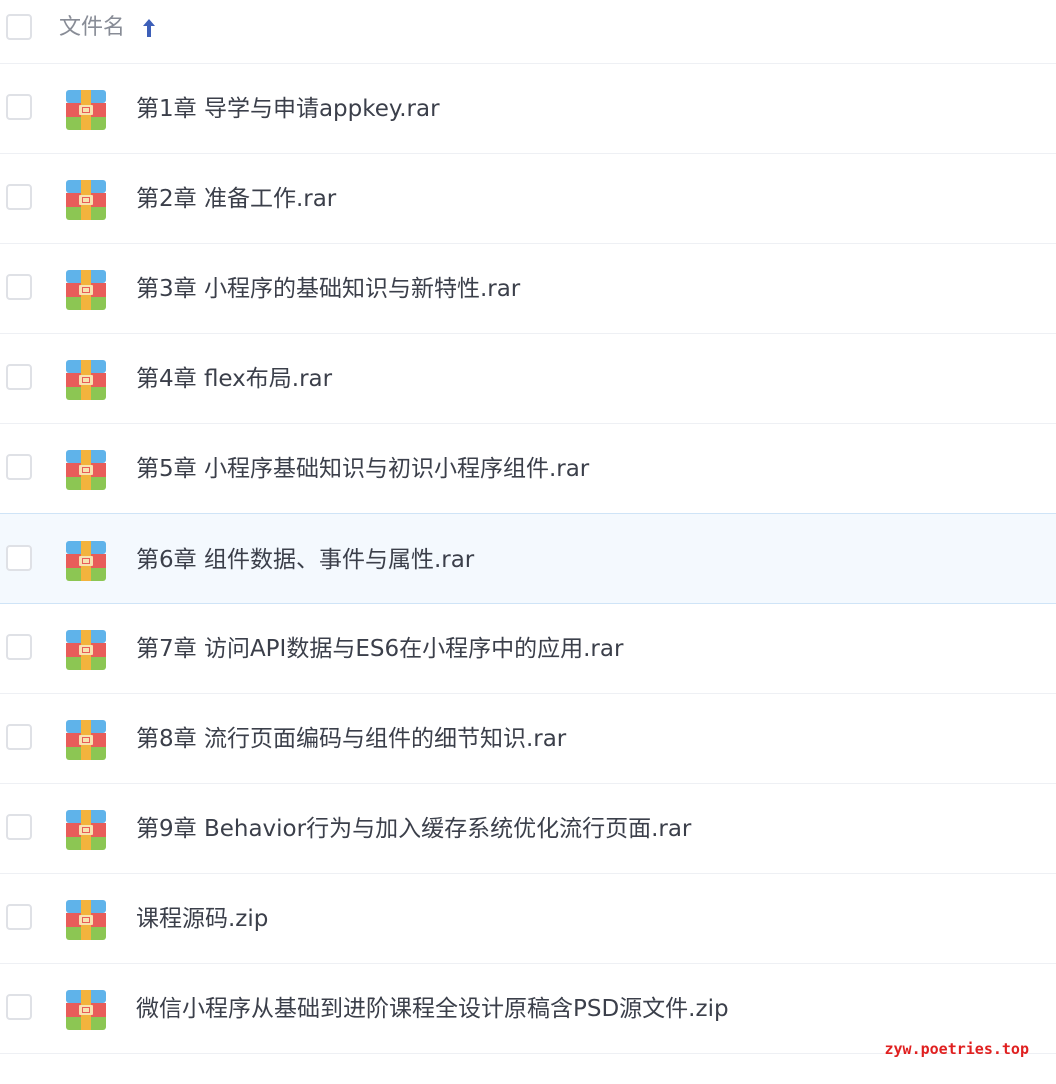  What do you see at coordinates (19, 27) in the screenshot?
I see `select-all-checkbox` at bounding box center [19, 27].